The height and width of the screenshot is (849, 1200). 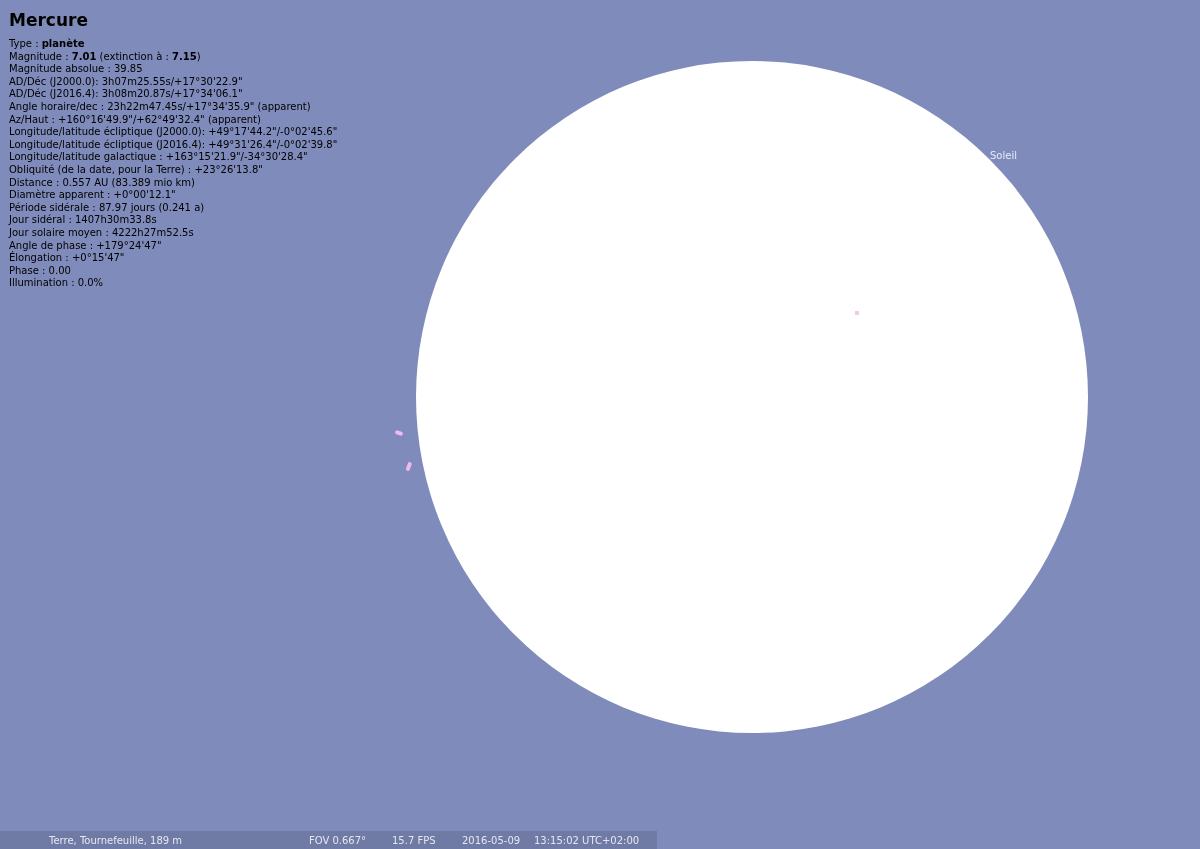 I want to click on info-line: Obliquité (de la date, pour la Terre) : +23°26'13.8", so click(x=136, y=170).